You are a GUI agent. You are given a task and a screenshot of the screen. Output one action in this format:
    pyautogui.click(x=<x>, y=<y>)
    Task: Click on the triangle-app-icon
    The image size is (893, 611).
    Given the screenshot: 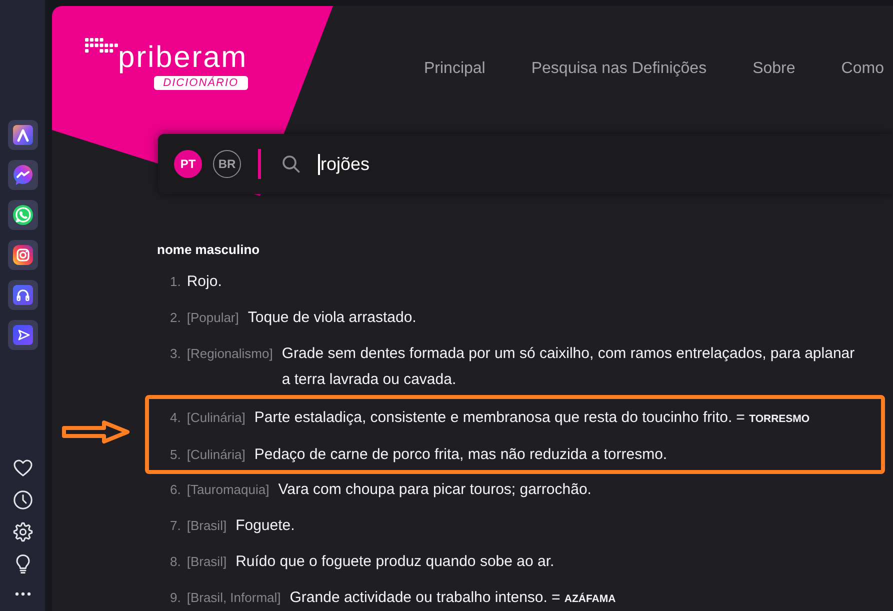 What is the action you would take?
    pyautogui.click(x=23, y=135)
    